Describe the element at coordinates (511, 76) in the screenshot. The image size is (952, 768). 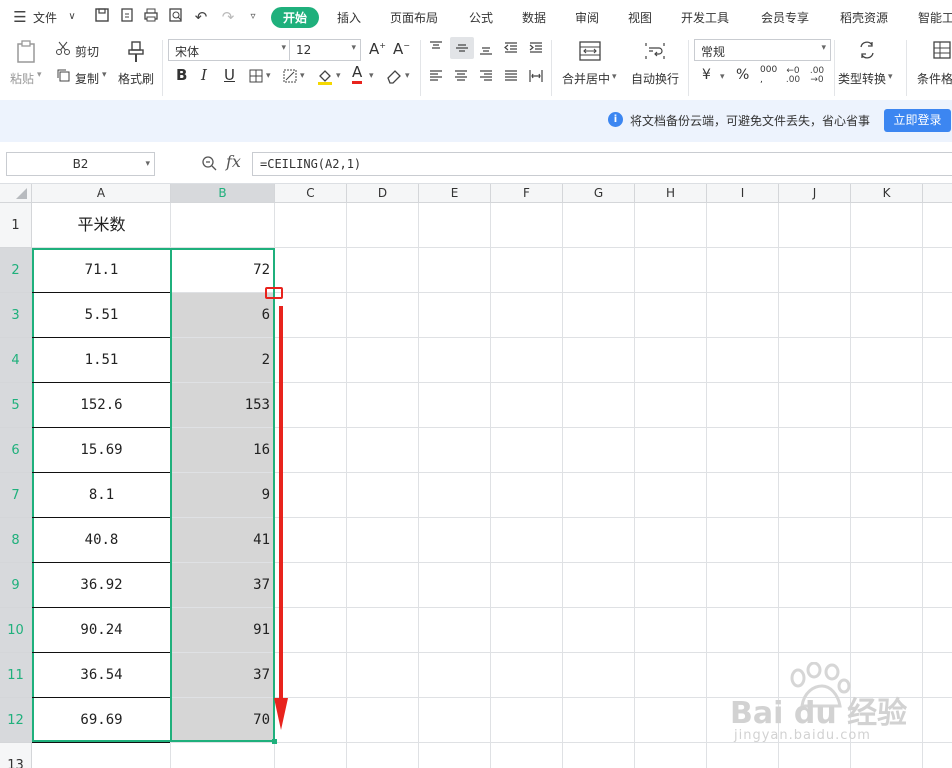
I see `justify-icon` at that location.